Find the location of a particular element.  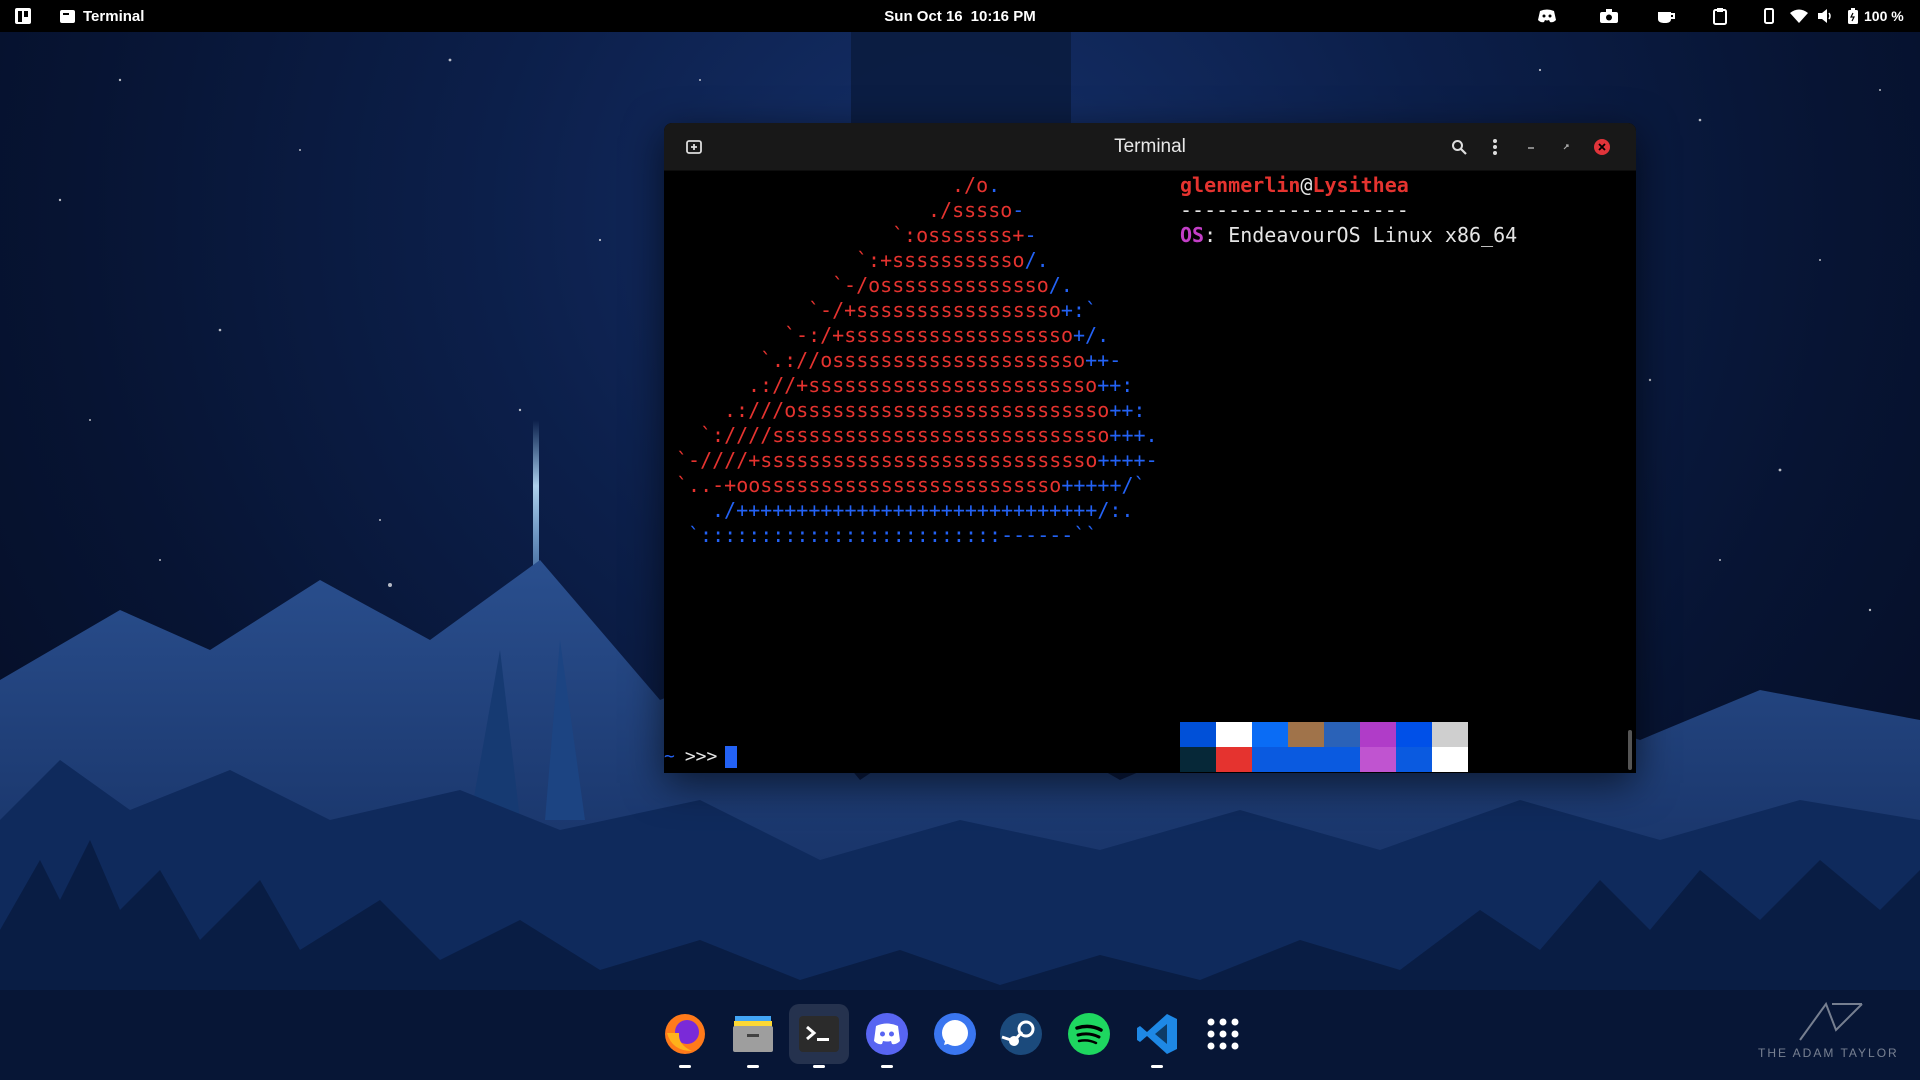

minimize-button is located at coordinates (1531, 147).